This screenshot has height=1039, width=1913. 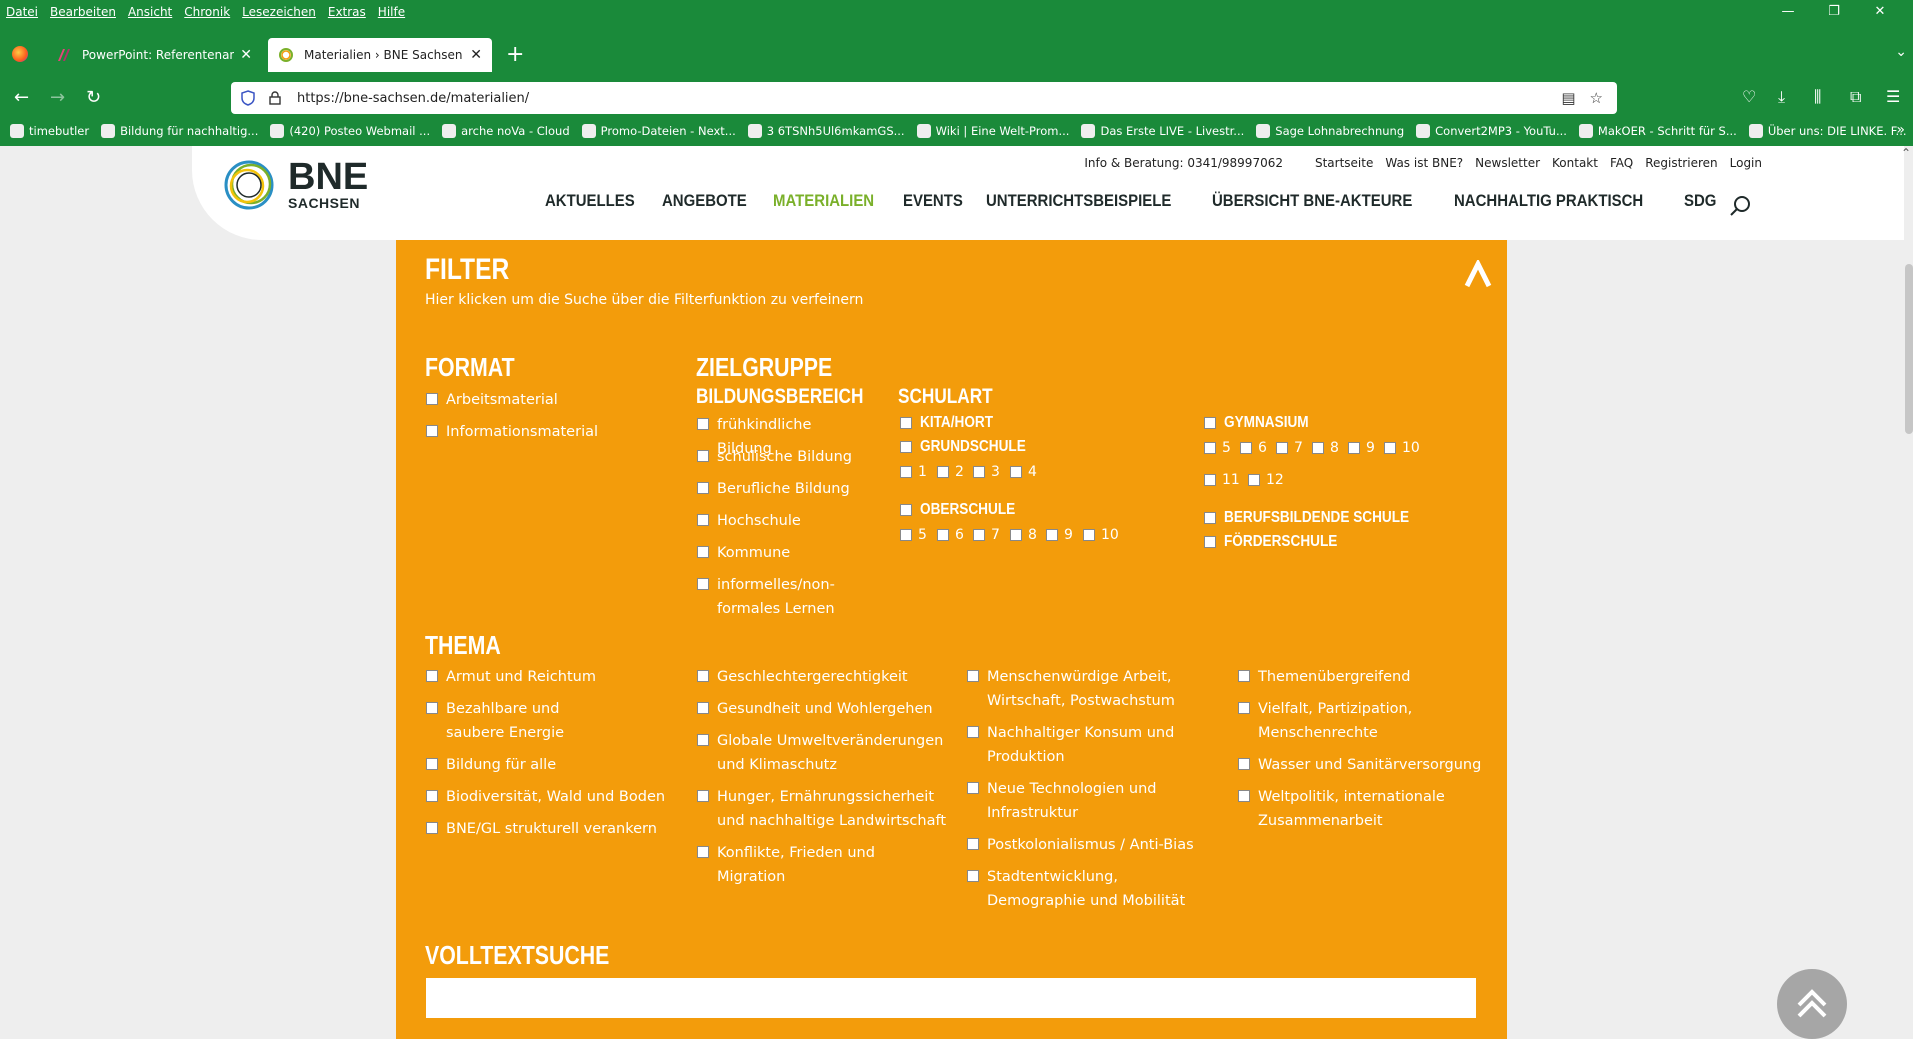 I want to click on checkbox-thema-geschlechtergerechtigkeit: Geschlechtergerechtigkeit, so click(x=822, y=677).